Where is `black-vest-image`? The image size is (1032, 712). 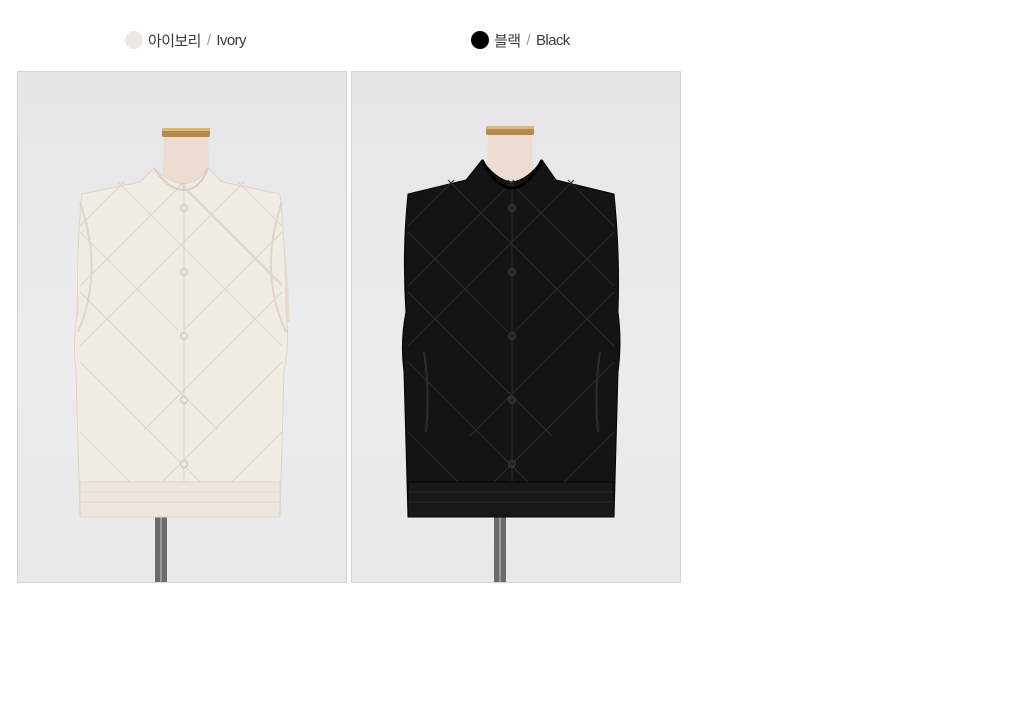 black-vest-image is located at coordinates (511, 354).